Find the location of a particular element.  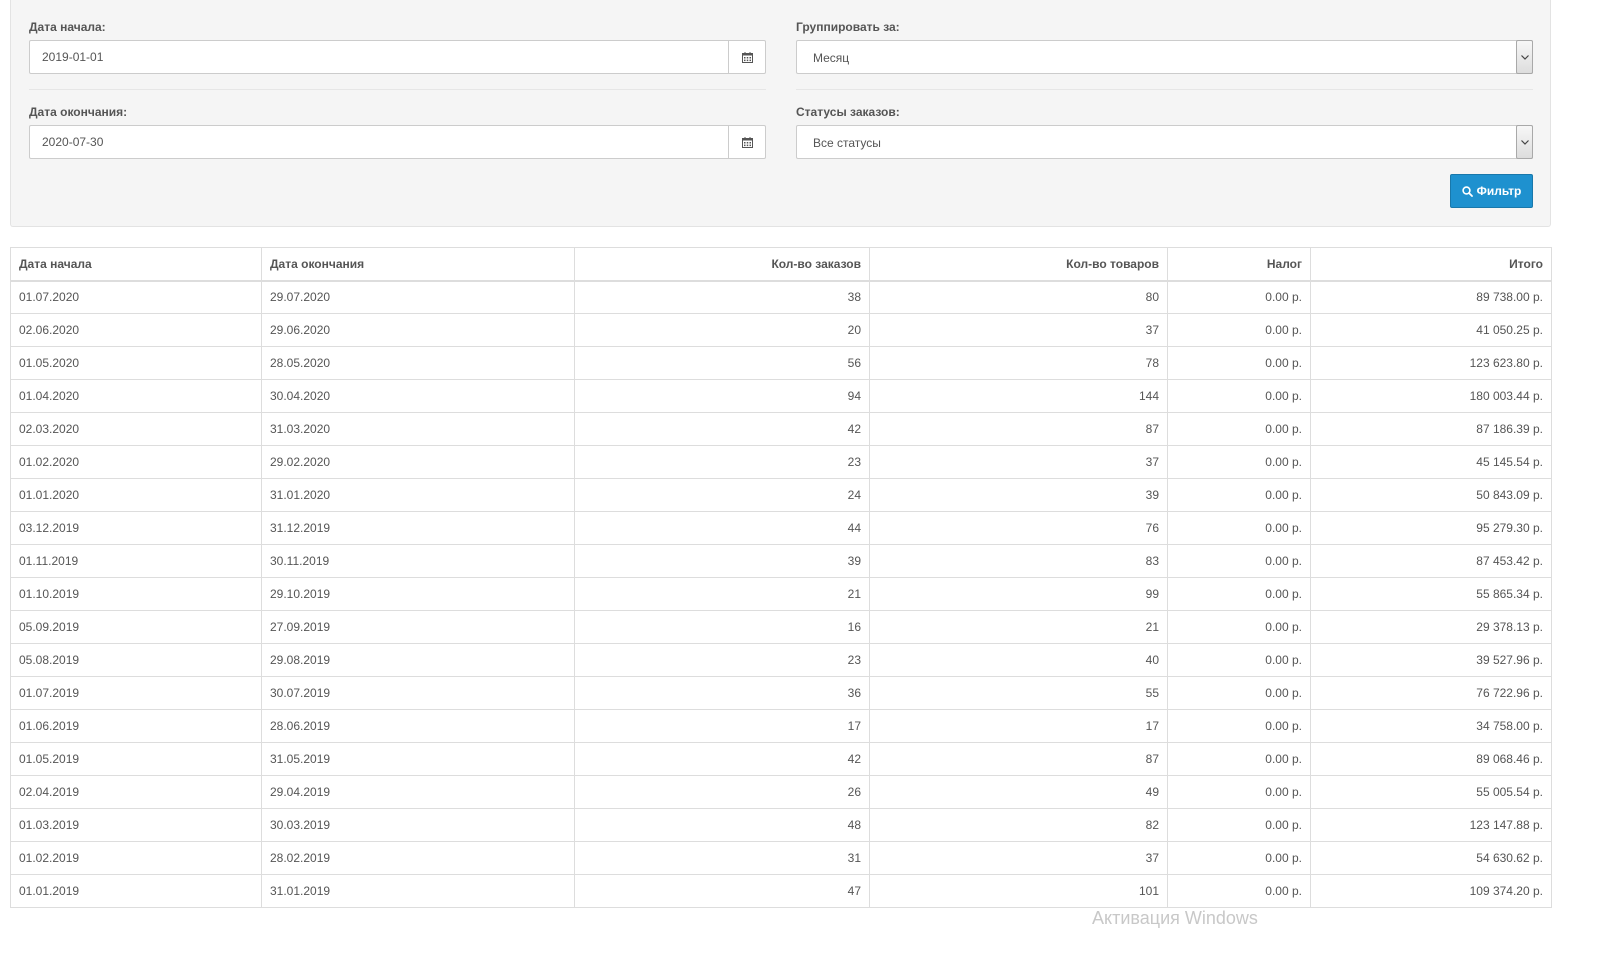

order-status-dropdown-arrow is located at coordinates (1524, 142).